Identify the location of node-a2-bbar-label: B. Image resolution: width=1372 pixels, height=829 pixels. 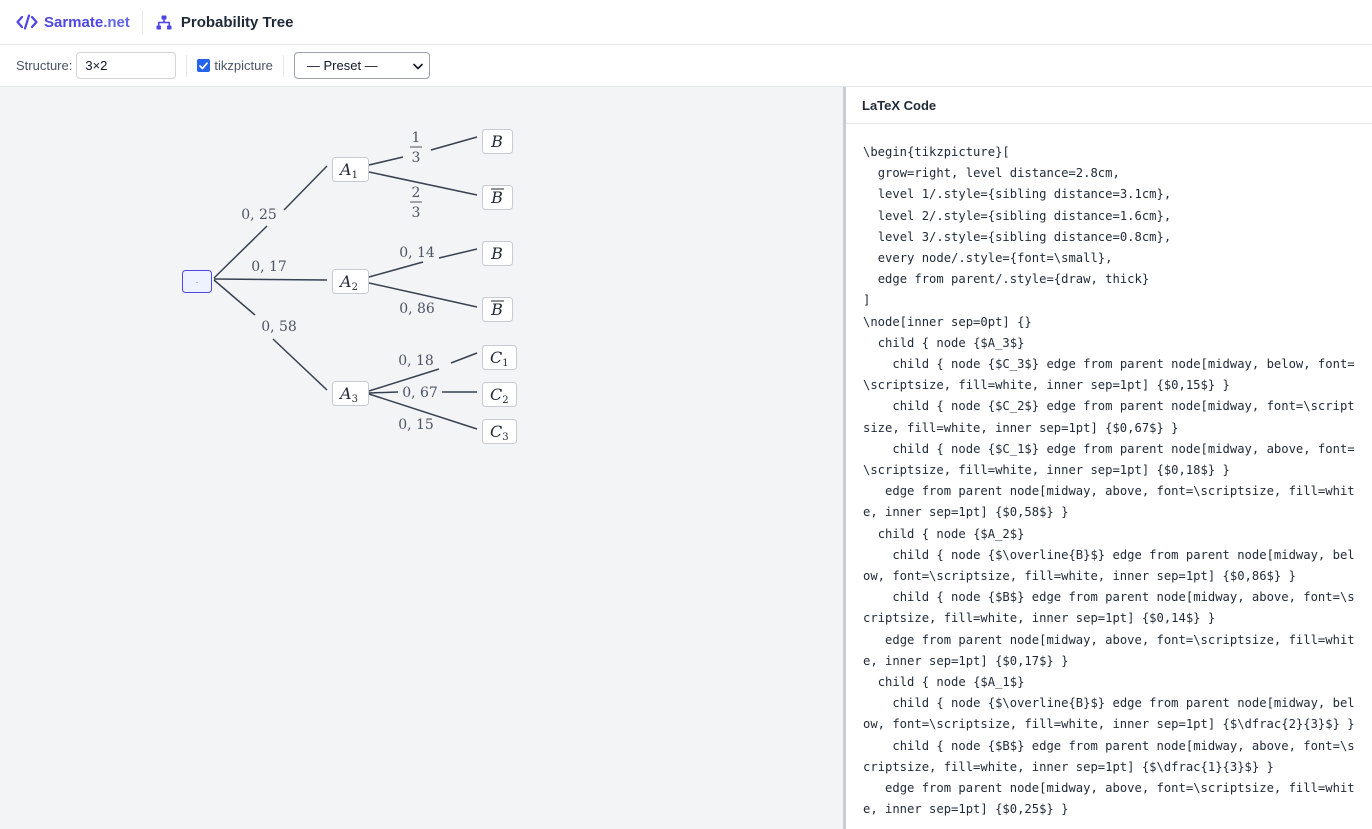
(496, 309).